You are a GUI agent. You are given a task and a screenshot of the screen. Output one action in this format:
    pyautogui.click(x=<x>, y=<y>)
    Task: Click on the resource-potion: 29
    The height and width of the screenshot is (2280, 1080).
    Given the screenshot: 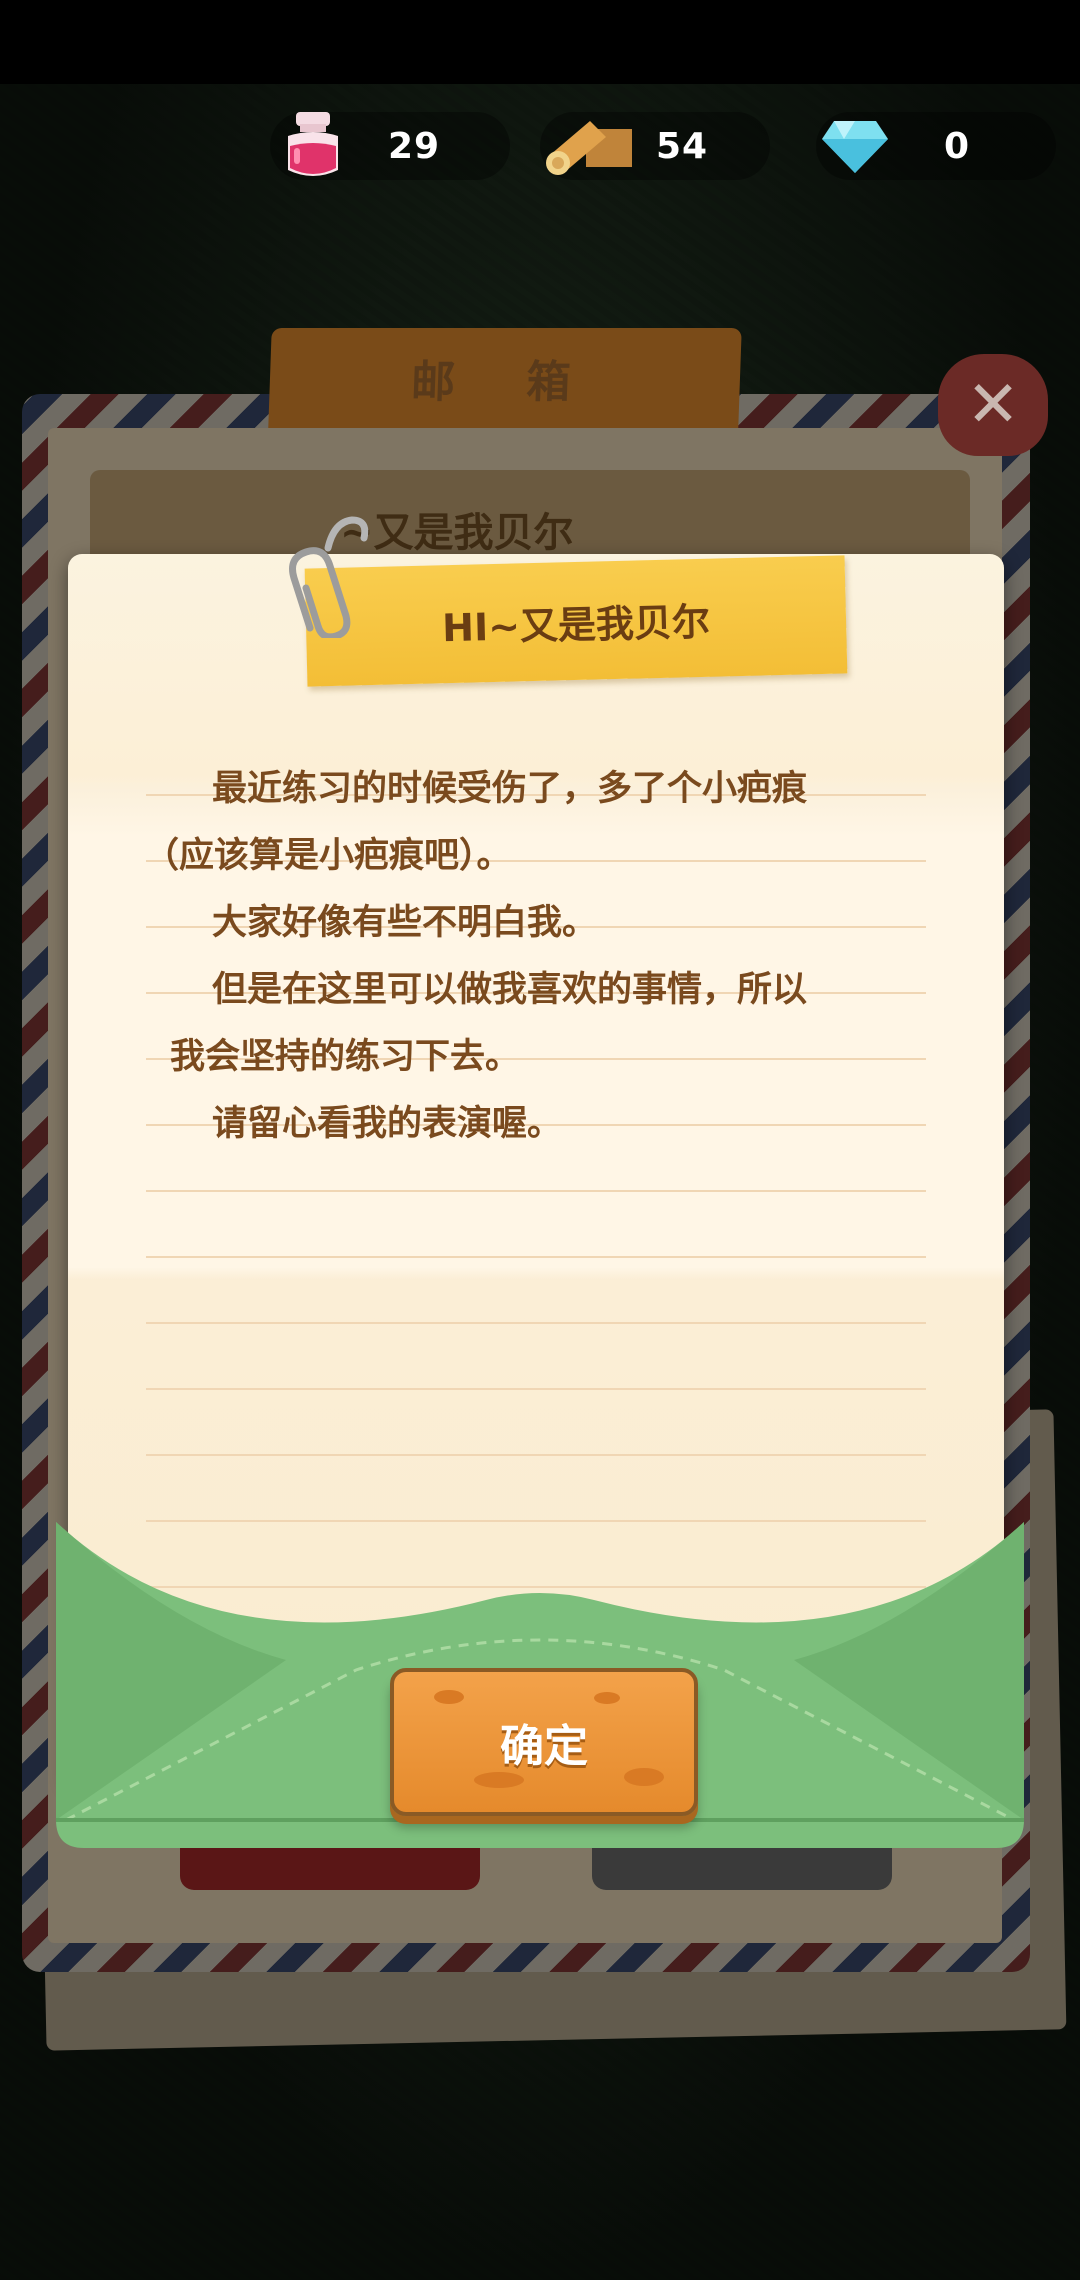 What is the action you would take?
    pyautogui.click(x=390, y=146)
    